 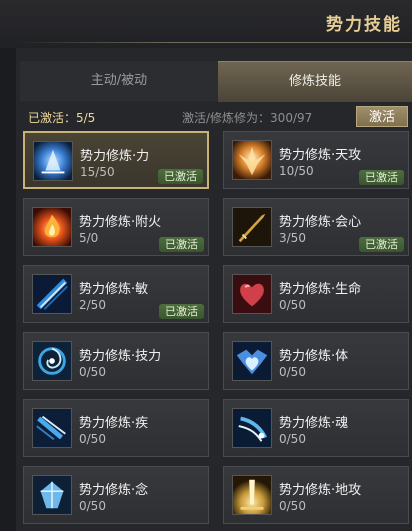 What do you see at coordinates (213, 42) in the screenshot?
I see `header-divider` at bounding box center [213, 42].